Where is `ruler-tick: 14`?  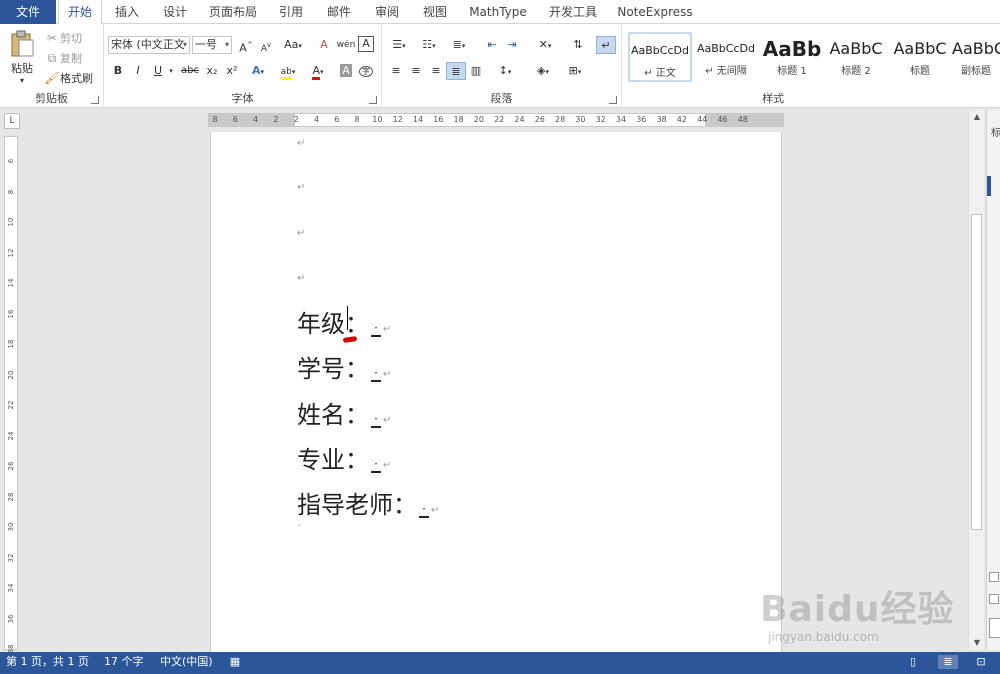
ruler-tick: 14 is located at coordinates (11, 283).